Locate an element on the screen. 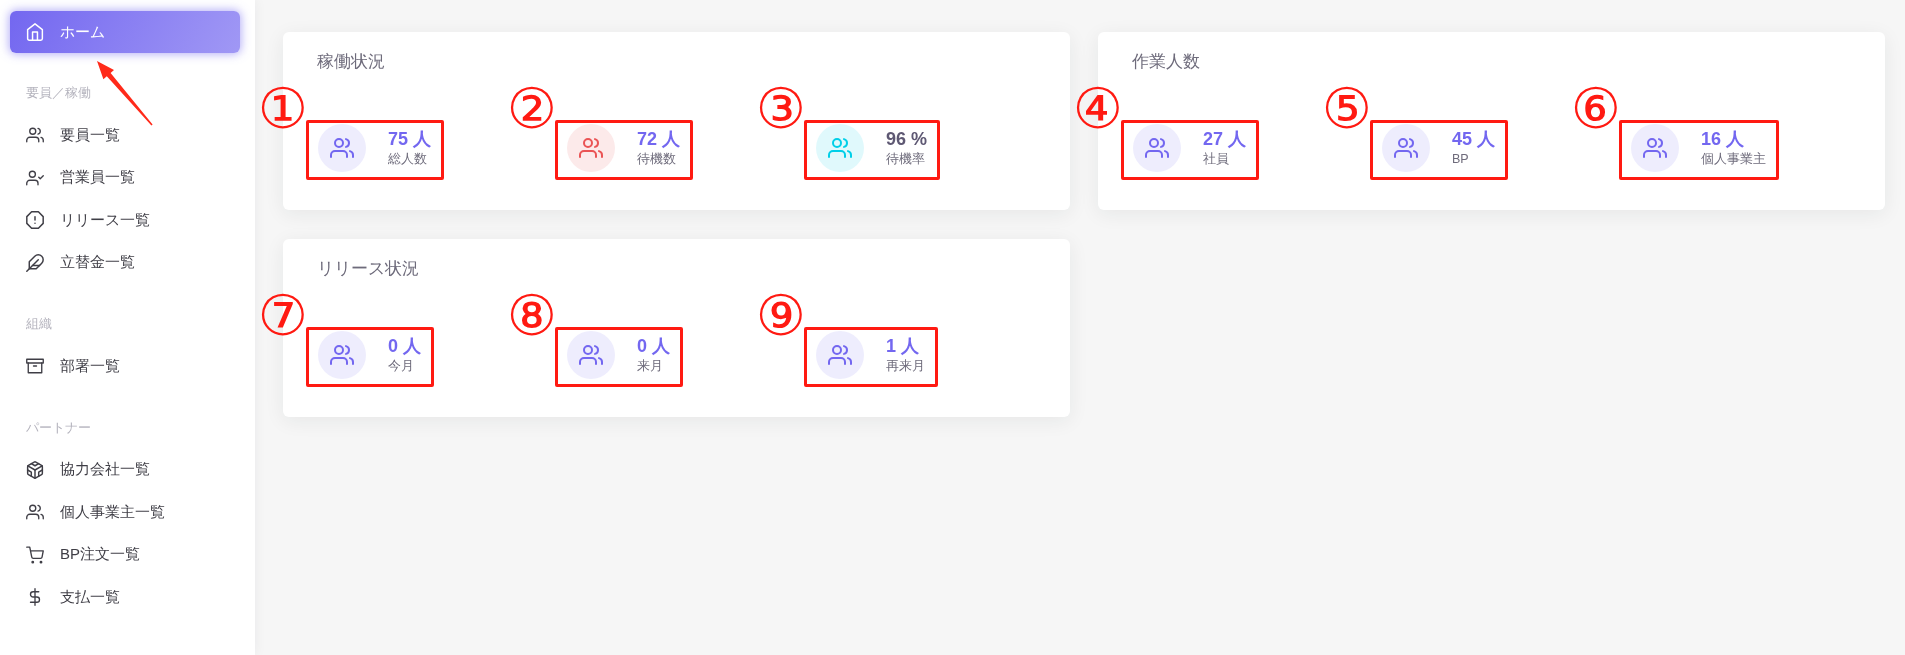 The width and height of the screenshot is (1905, 655). card-title: 作業人数 is located at coordinates (1166, 62).